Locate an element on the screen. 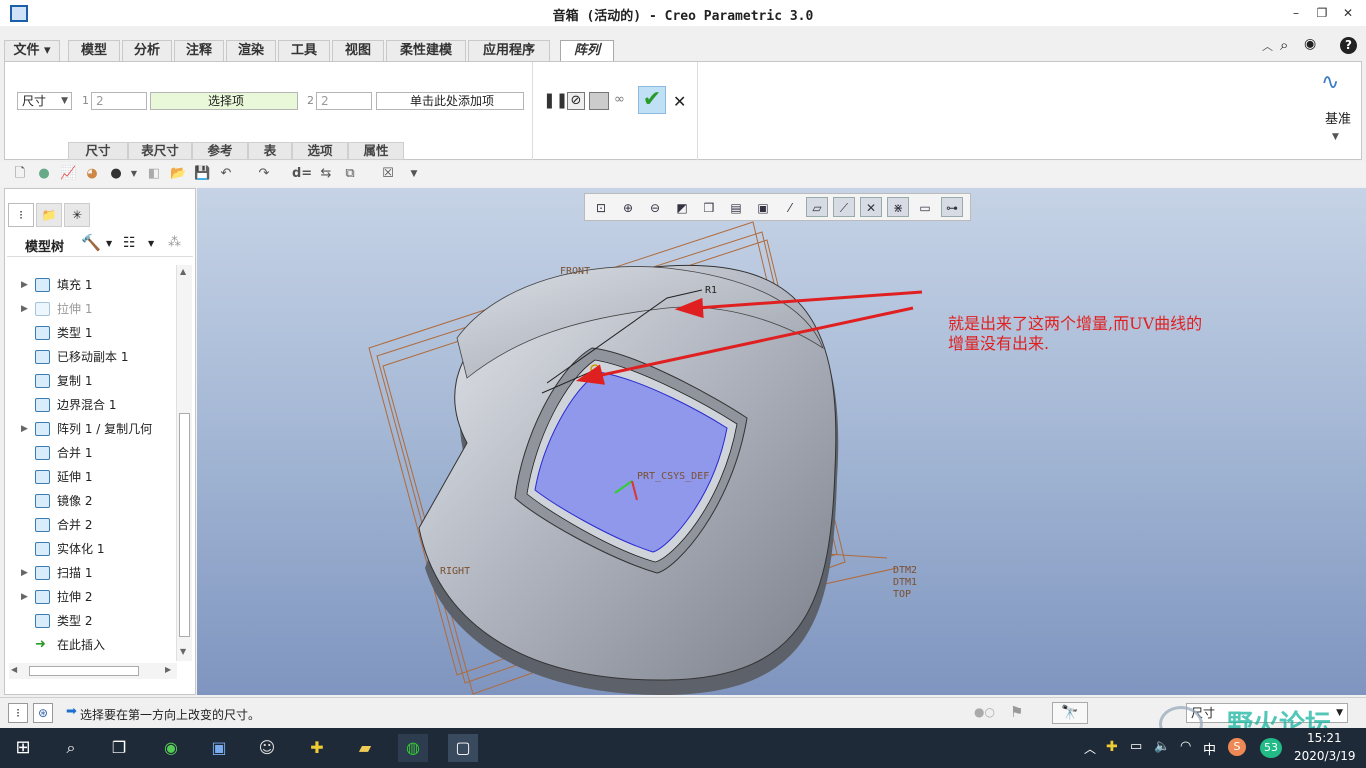 Image resolution: width=1366 pixels, height=768 pixels. csys-label: PRT_CSYS_DEF is located at coordinates (673, 476).